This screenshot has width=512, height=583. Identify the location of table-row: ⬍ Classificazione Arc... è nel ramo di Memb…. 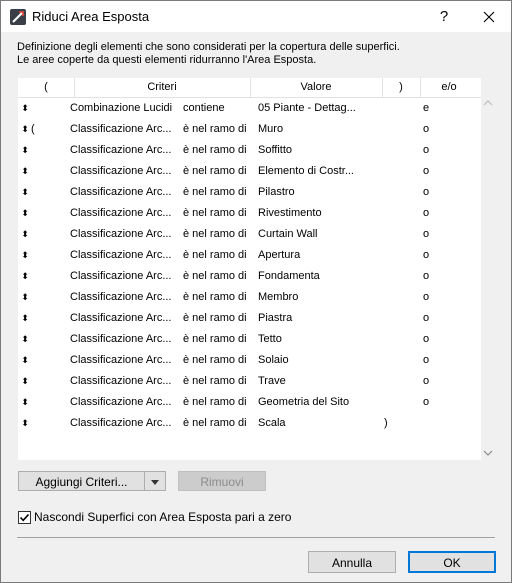
(249, 297).